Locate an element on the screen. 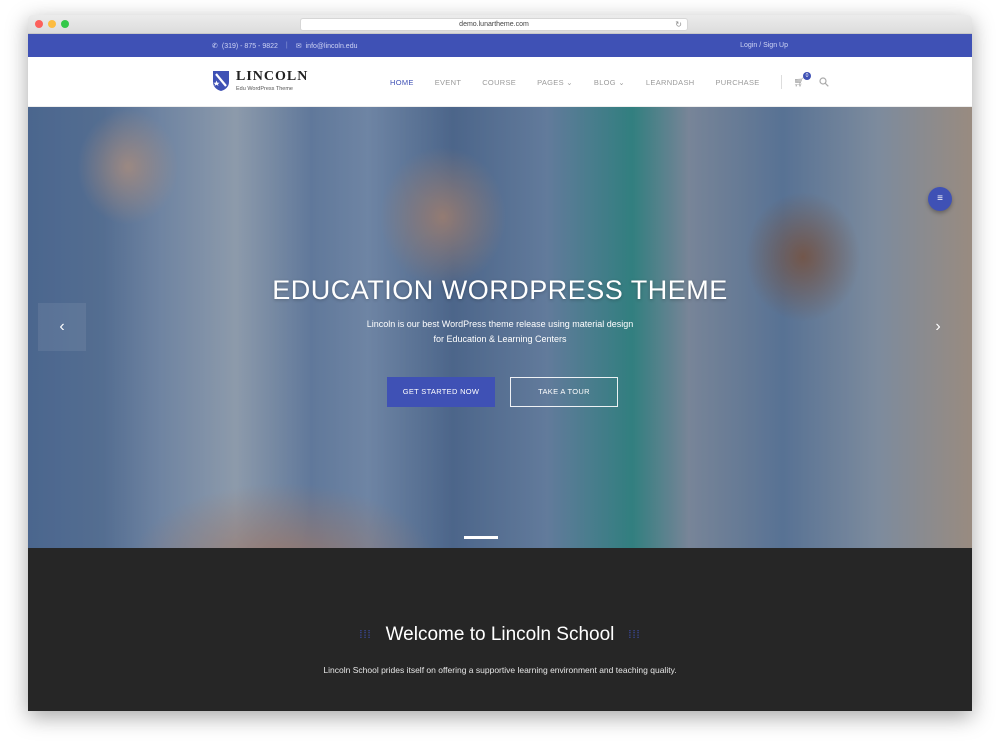 The height and width of the screenshot is (750, 1000). welcome-heading: ⁞⁞⁞ Welcome to Lincoln School ⁞⁞⁞ is located at coordinates (500, 635).